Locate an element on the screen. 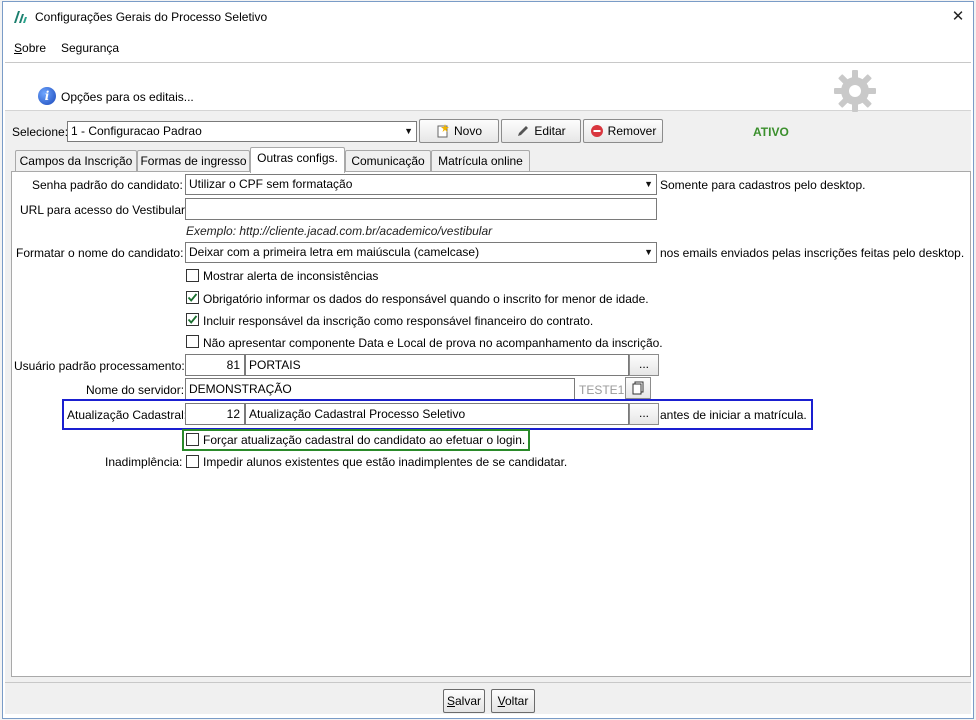 This screenshot has height=720, width=976. remove-button: Remover is located at coordinates (623, 131).